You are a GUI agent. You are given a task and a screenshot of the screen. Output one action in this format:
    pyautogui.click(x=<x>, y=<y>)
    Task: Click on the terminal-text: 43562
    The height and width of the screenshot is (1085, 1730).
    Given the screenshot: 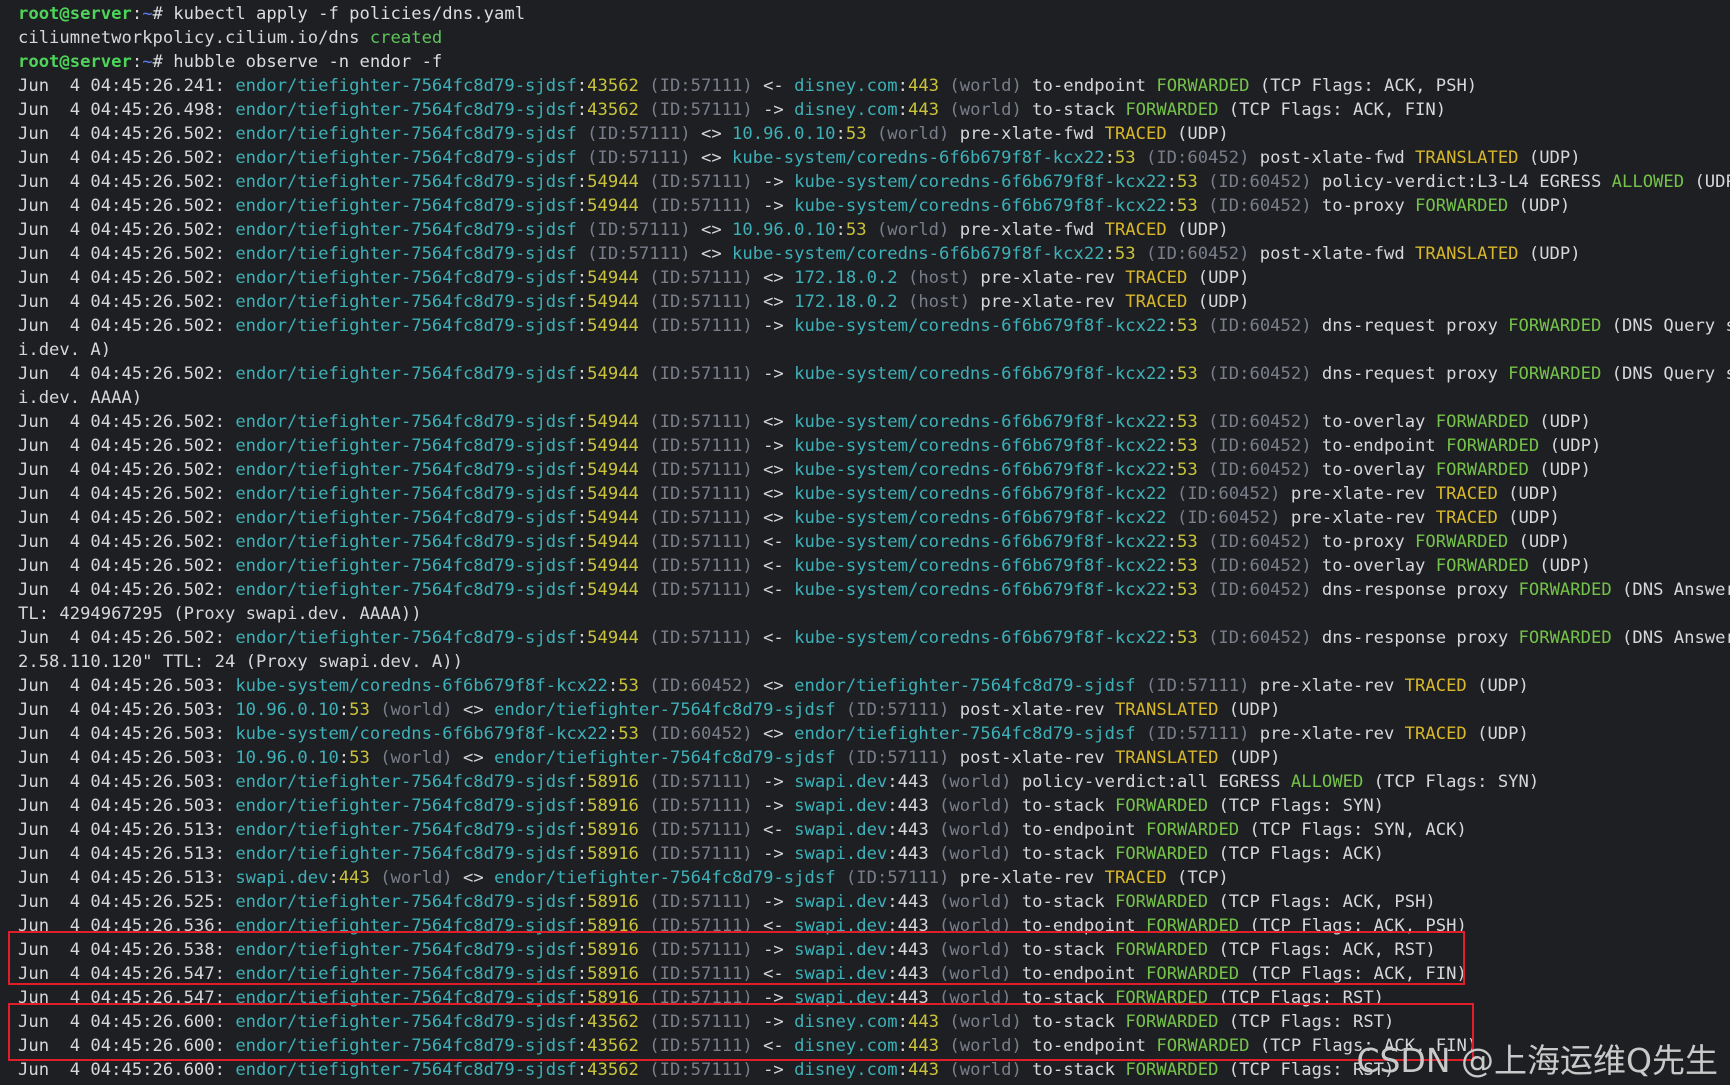 What is the action you would take?
    pyautogui.click(x=613, y=1070)
    